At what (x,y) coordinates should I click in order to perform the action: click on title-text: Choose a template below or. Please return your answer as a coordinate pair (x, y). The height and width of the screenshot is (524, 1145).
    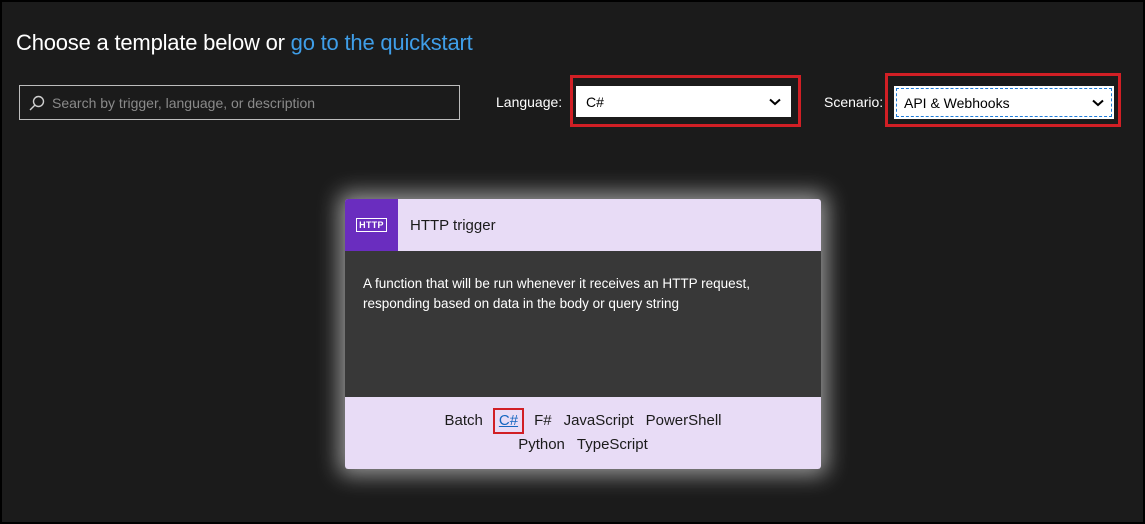
    Looking at the image, I should click on (153, 42).